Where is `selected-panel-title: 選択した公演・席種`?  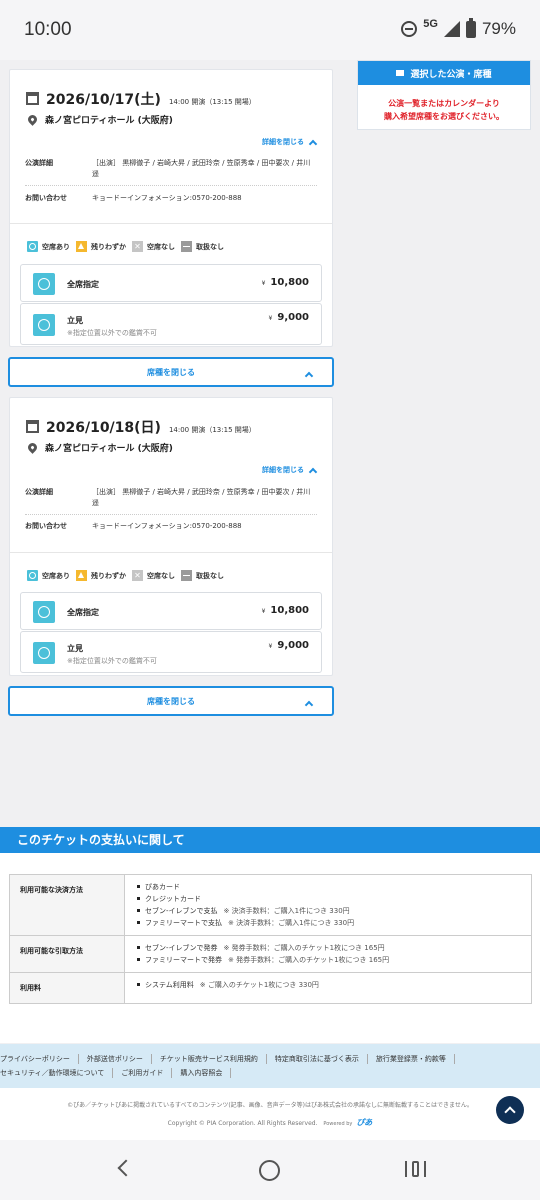
selected-panel-title: 選択した公演・席種 is located at coordinates (451, 74).